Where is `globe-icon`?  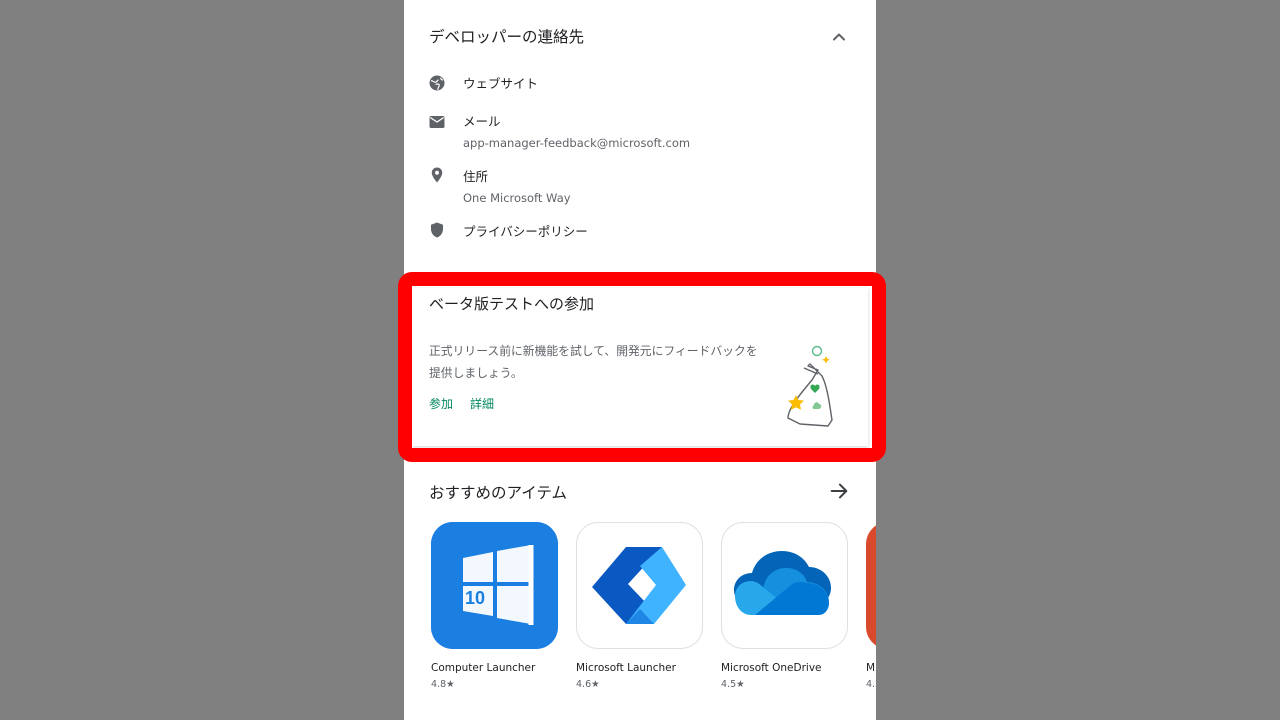 globe-icon is located at coordinates (437, 83).